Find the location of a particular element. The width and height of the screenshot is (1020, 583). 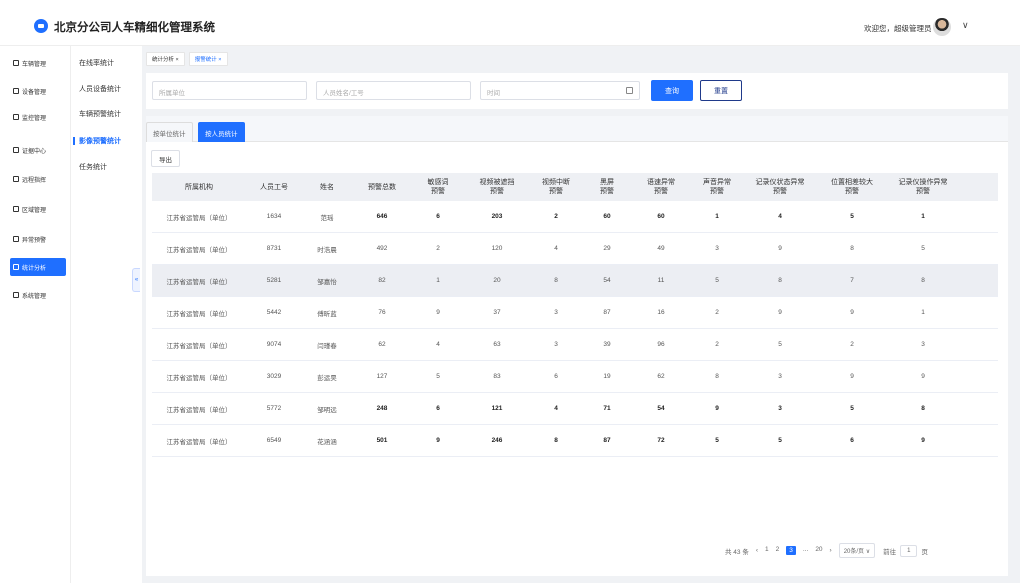

column-header-line: 姓名 is located at coordinates (327, 187).